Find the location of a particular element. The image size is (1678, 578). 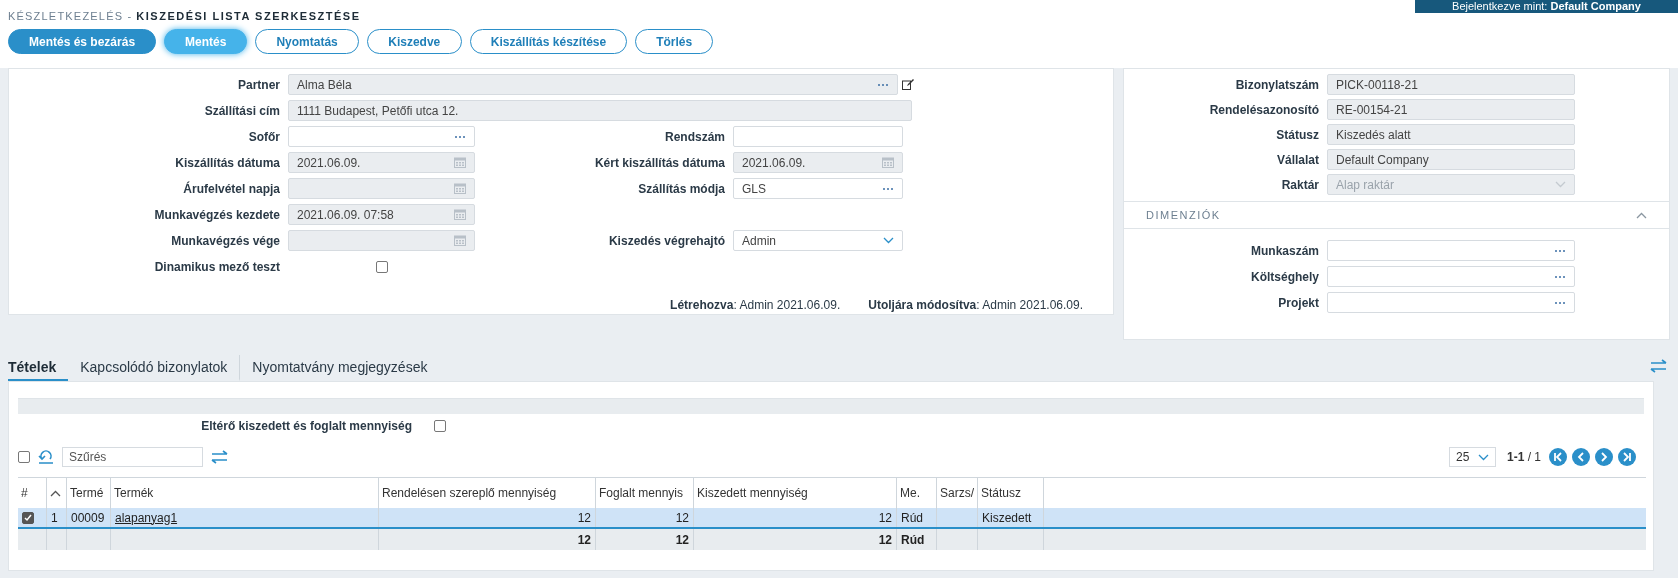

column-header: # is located at coordinates (24, 493).